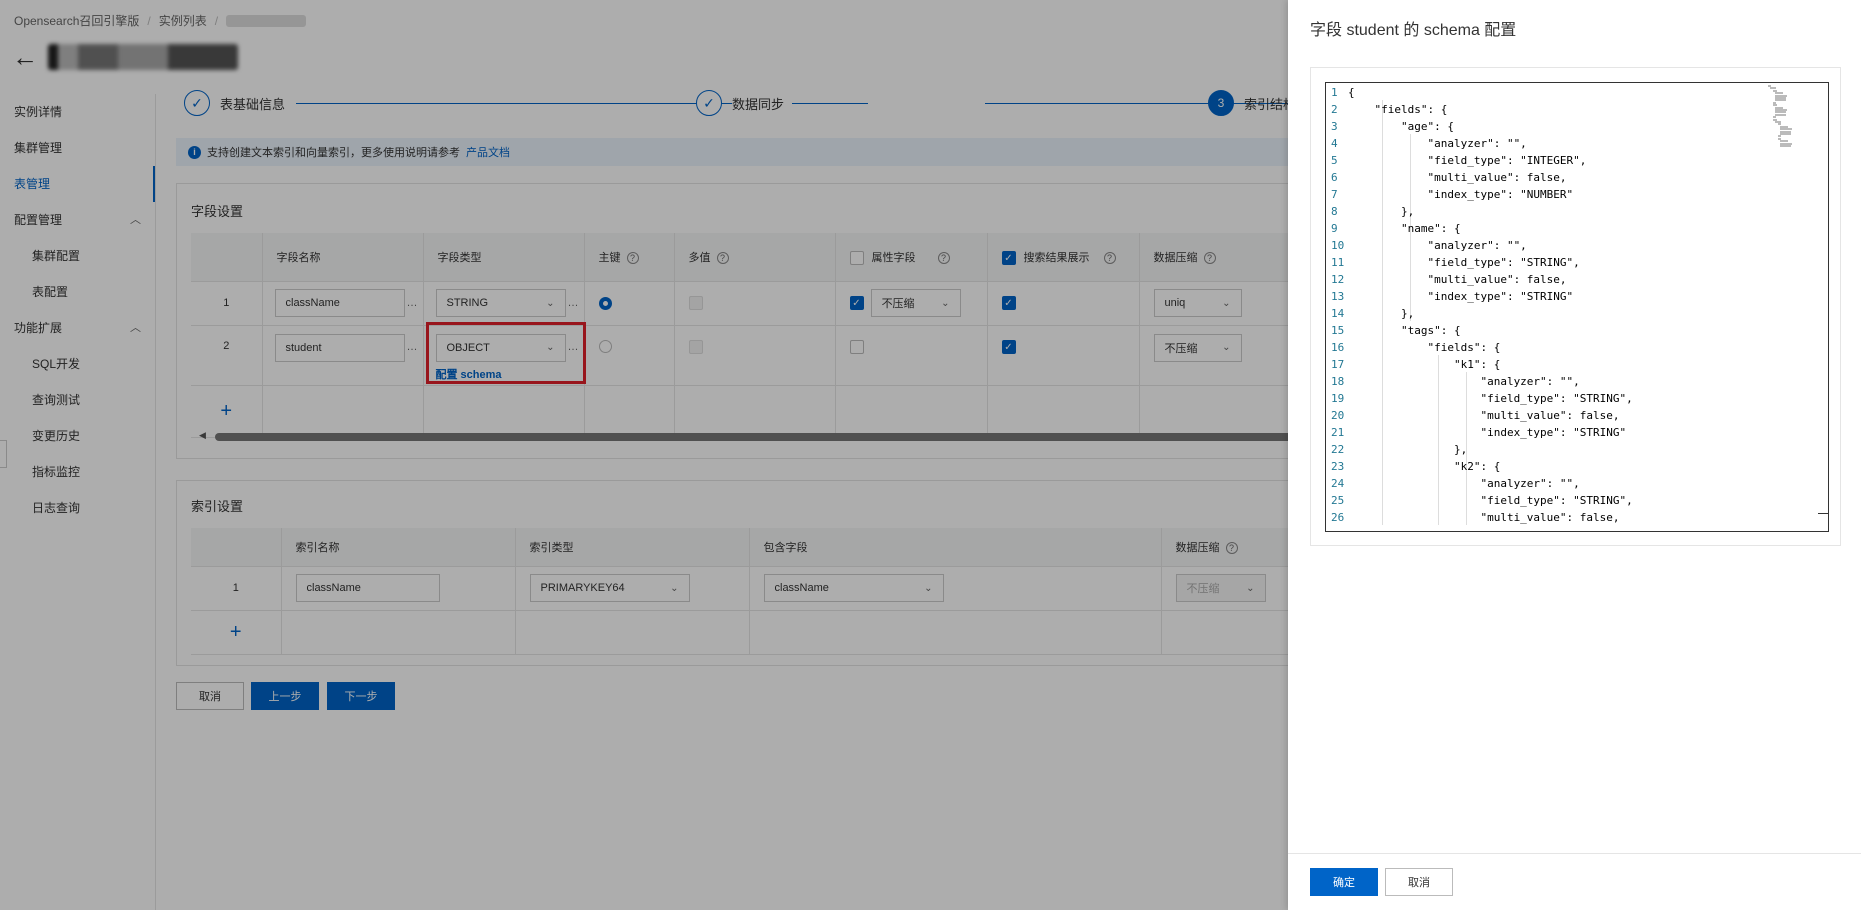 Image resolution: width=1861 pixels, height=910 pixels. What do you see at coordinates (25, 57) in the screenshot?
I see `arrow-left-icon: ←` at bounding box center [25, 57].